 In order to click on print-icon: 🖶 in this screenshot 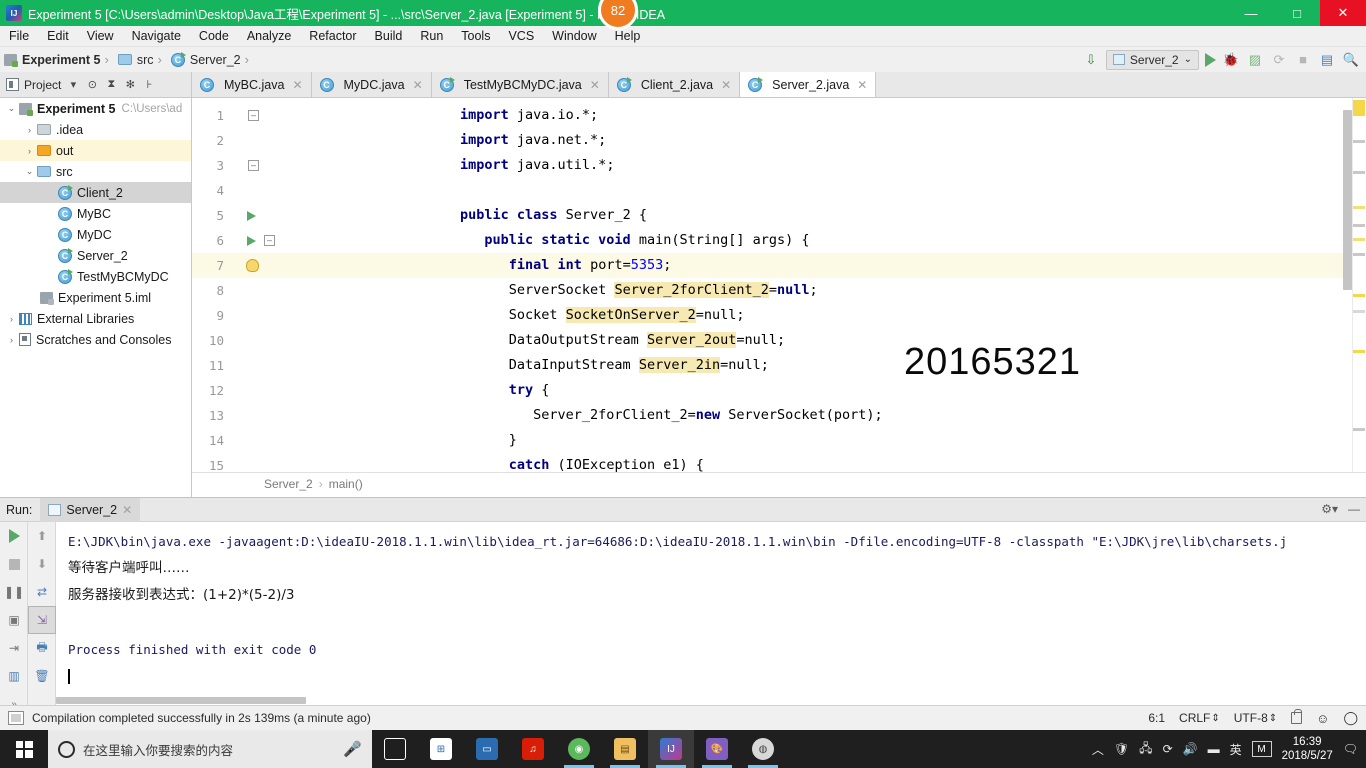, I will do `click(42, 648)`.